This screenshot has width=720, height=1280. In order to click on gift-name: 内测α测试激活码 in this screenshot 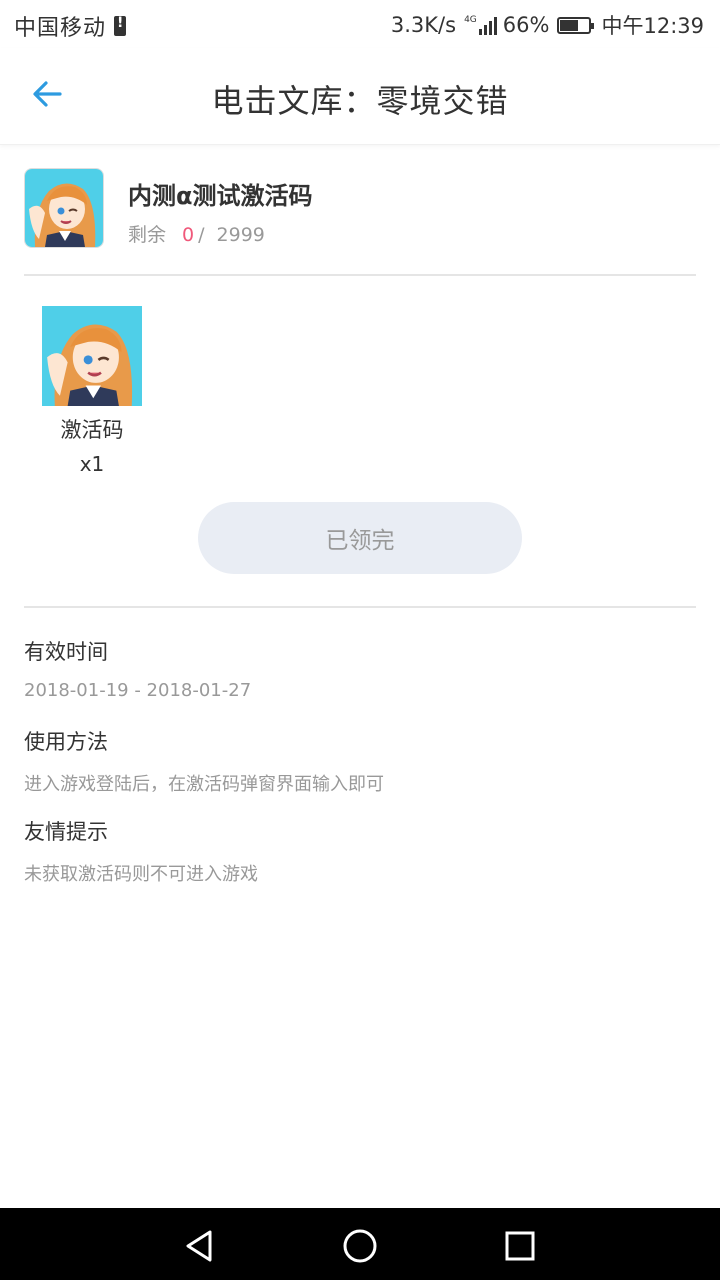, I will do `click(220, 196)`.